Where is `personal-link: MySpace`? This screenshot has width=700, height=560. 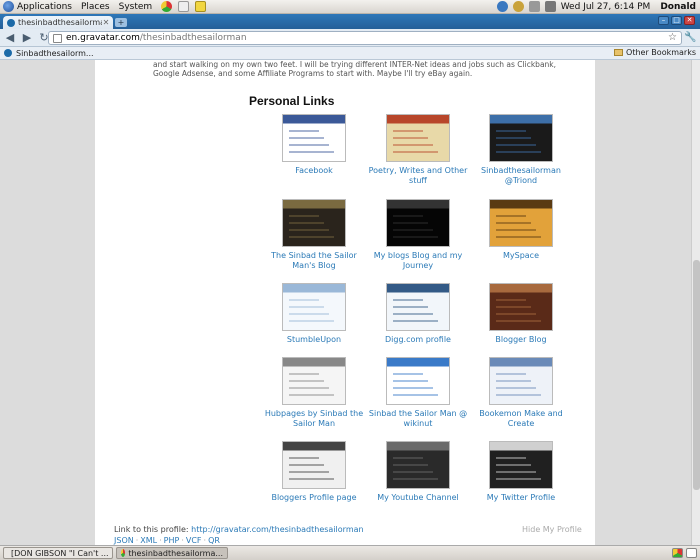
personal-link: MySpace is located at coordinates (521, 230).